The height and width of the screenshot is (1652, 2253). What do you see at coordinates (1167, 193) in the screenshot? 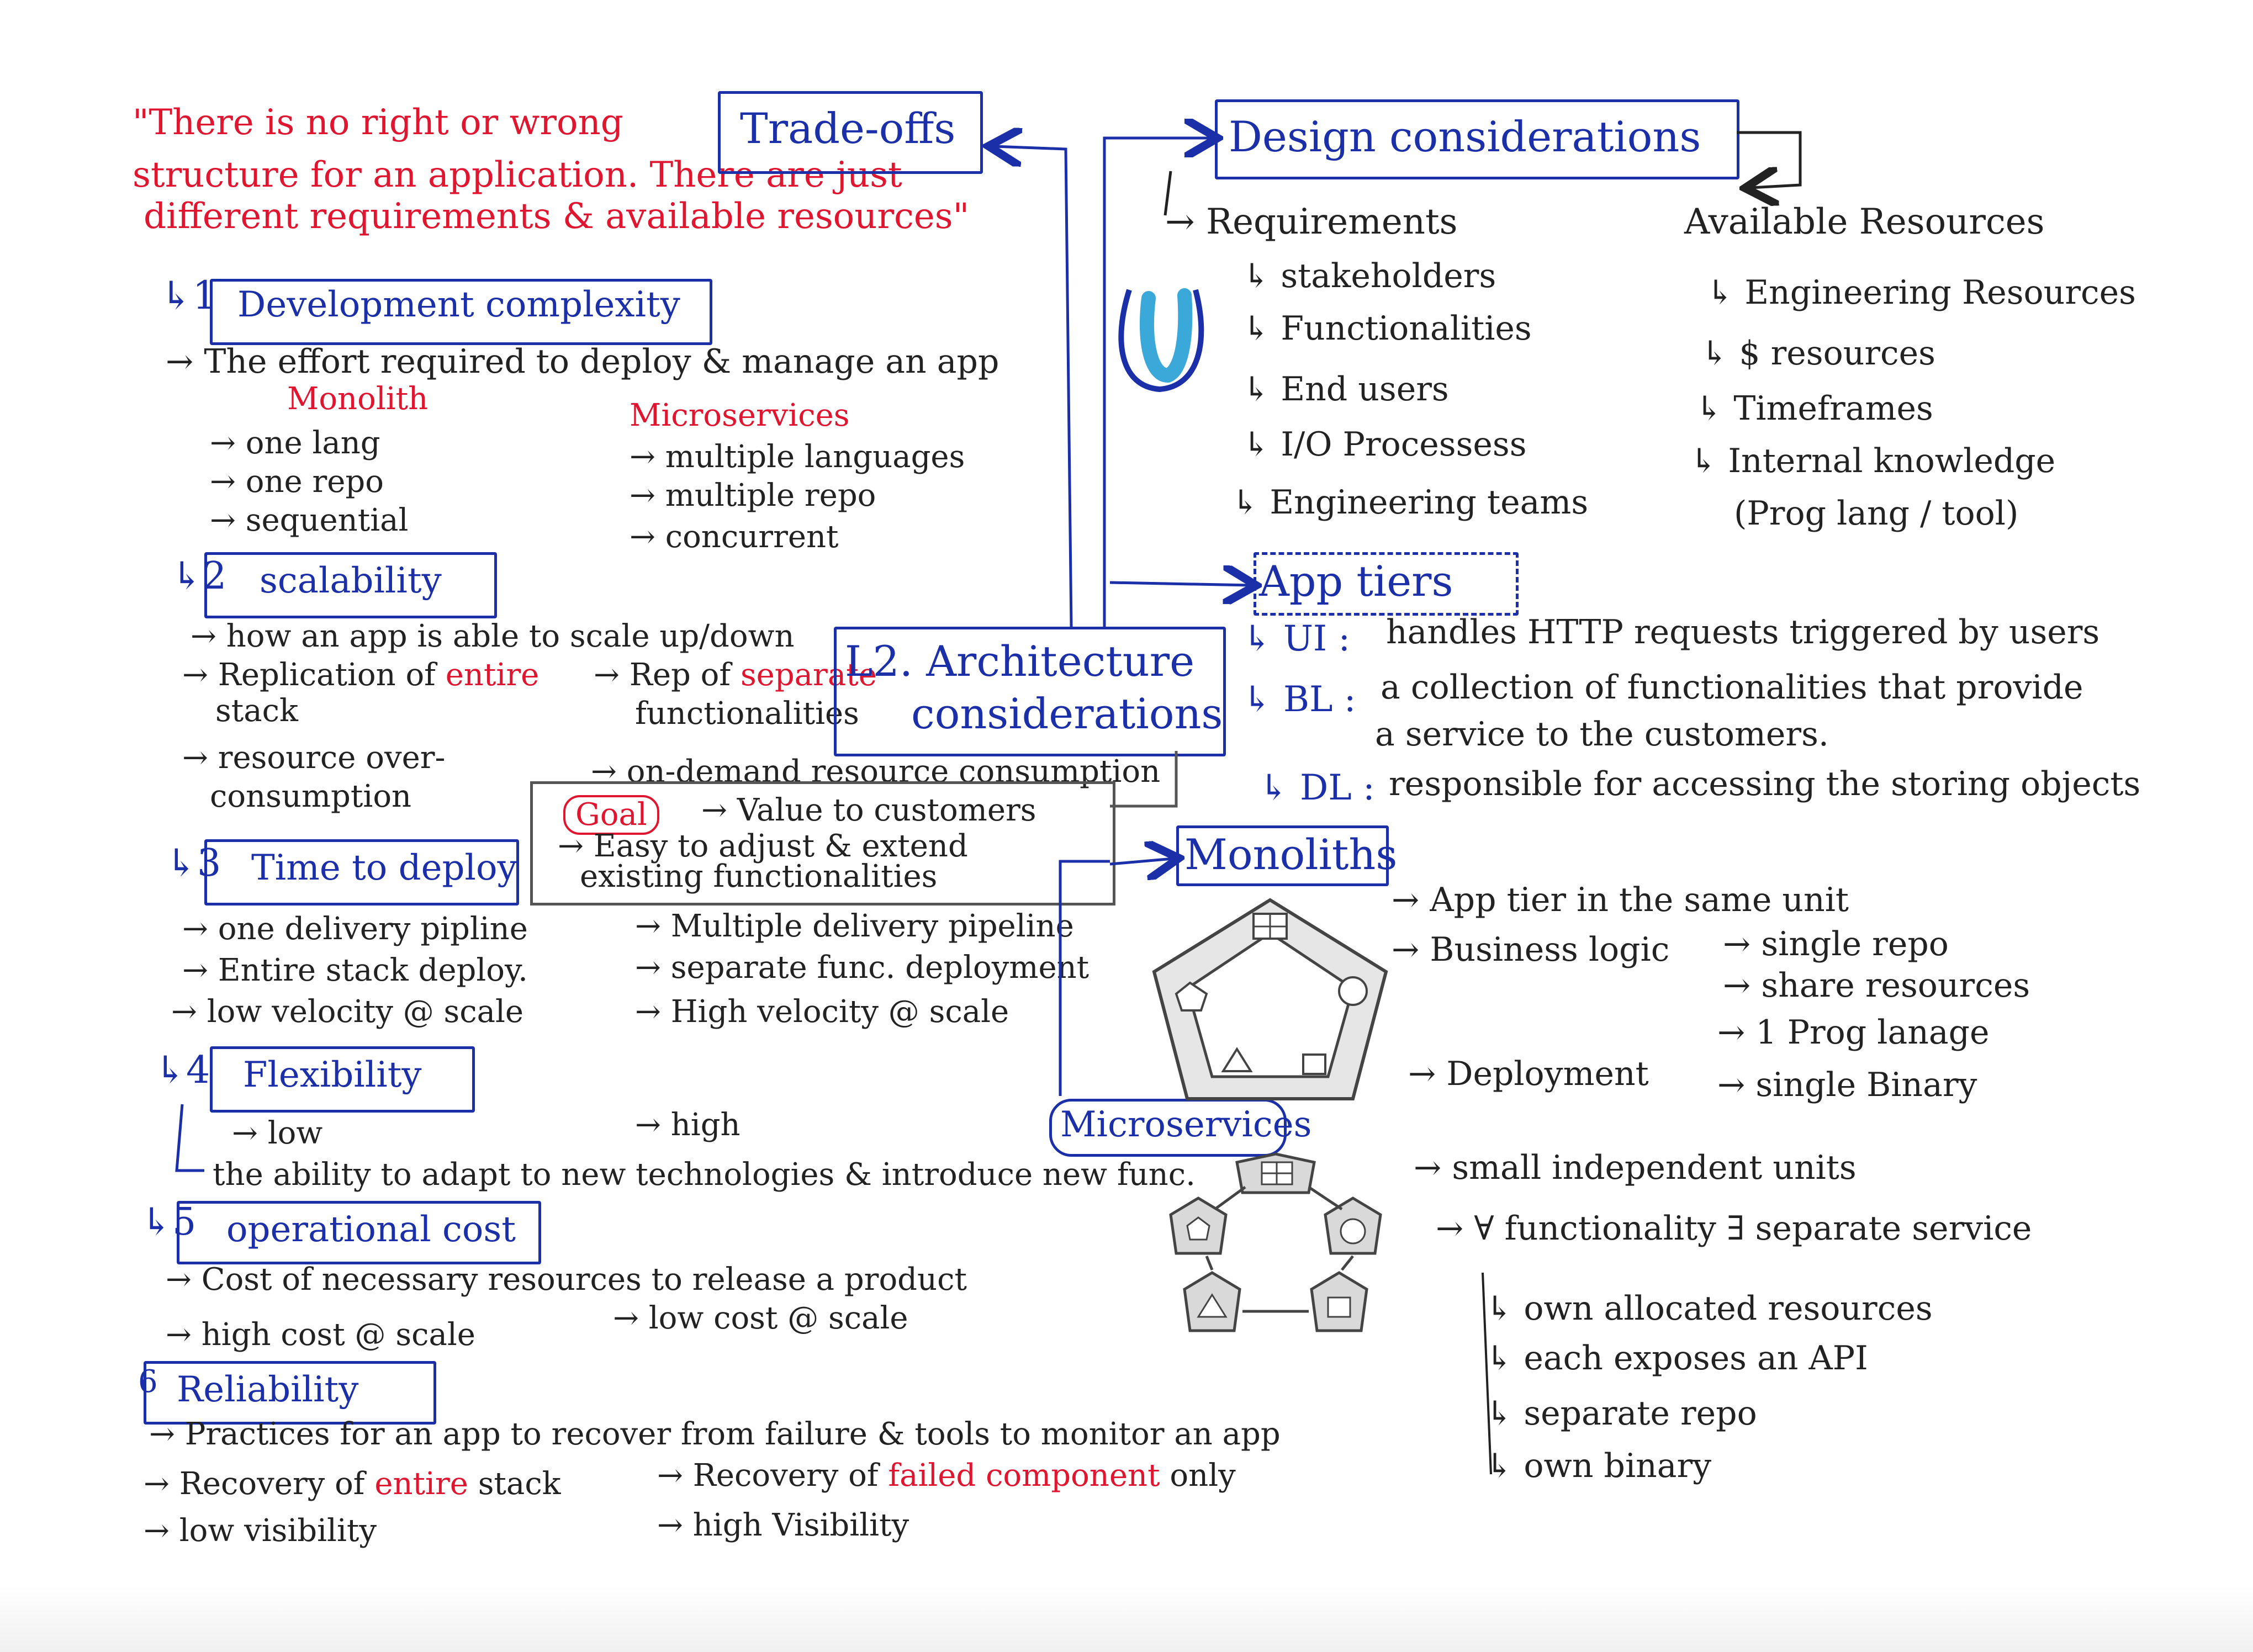
I see `connector-to-requirements` at bounding box center [1167, 193].